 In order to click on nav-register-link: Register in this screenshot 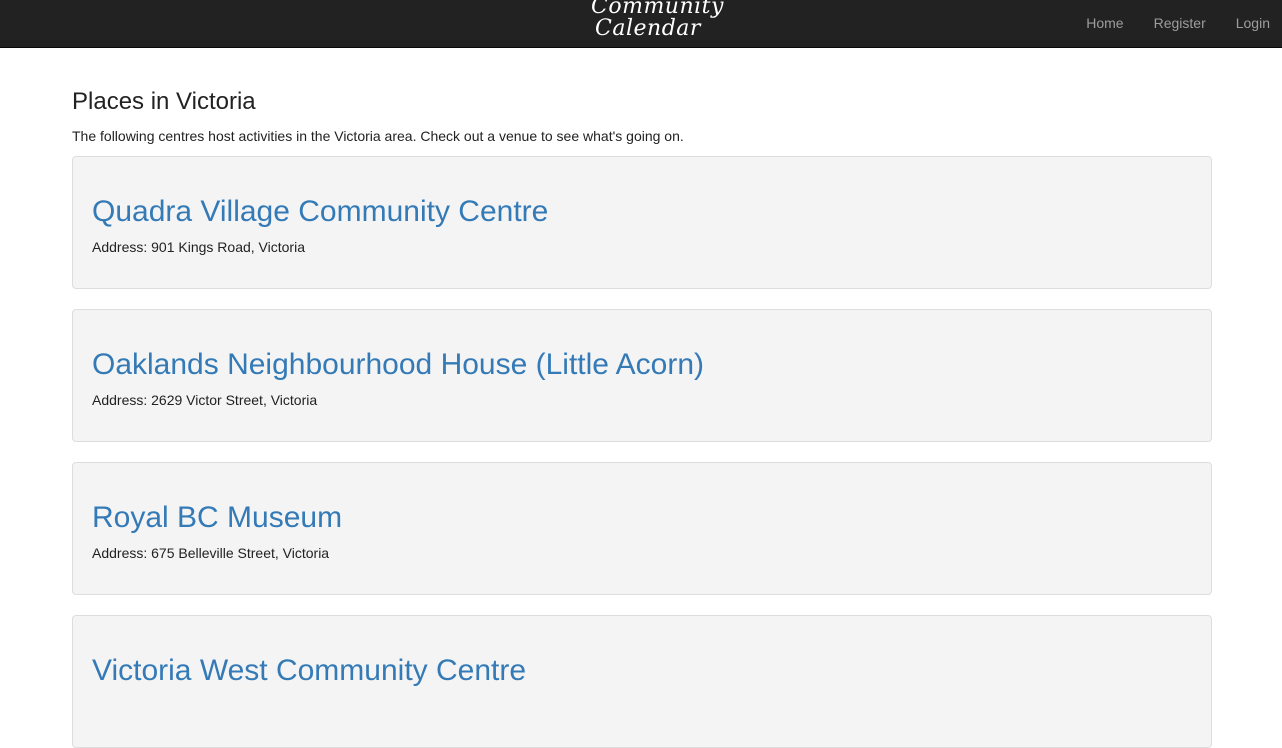, I will do `click(1180, 23)`.